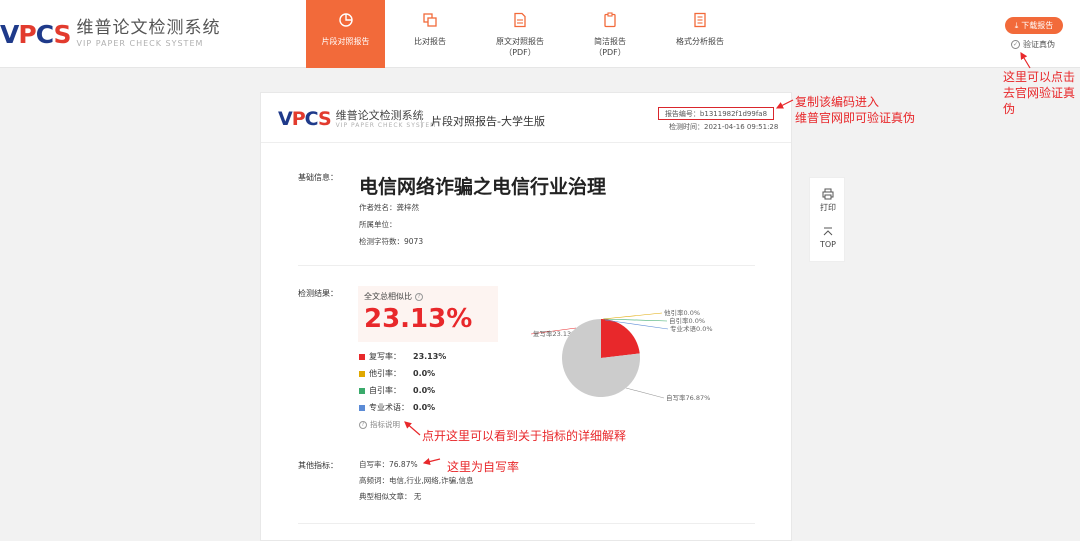 The image size is (1080, 541). Describe the element at coordinates (700, 34) in the screenshot. I see `tab-format-analysis: 格式分析报告` at that location.